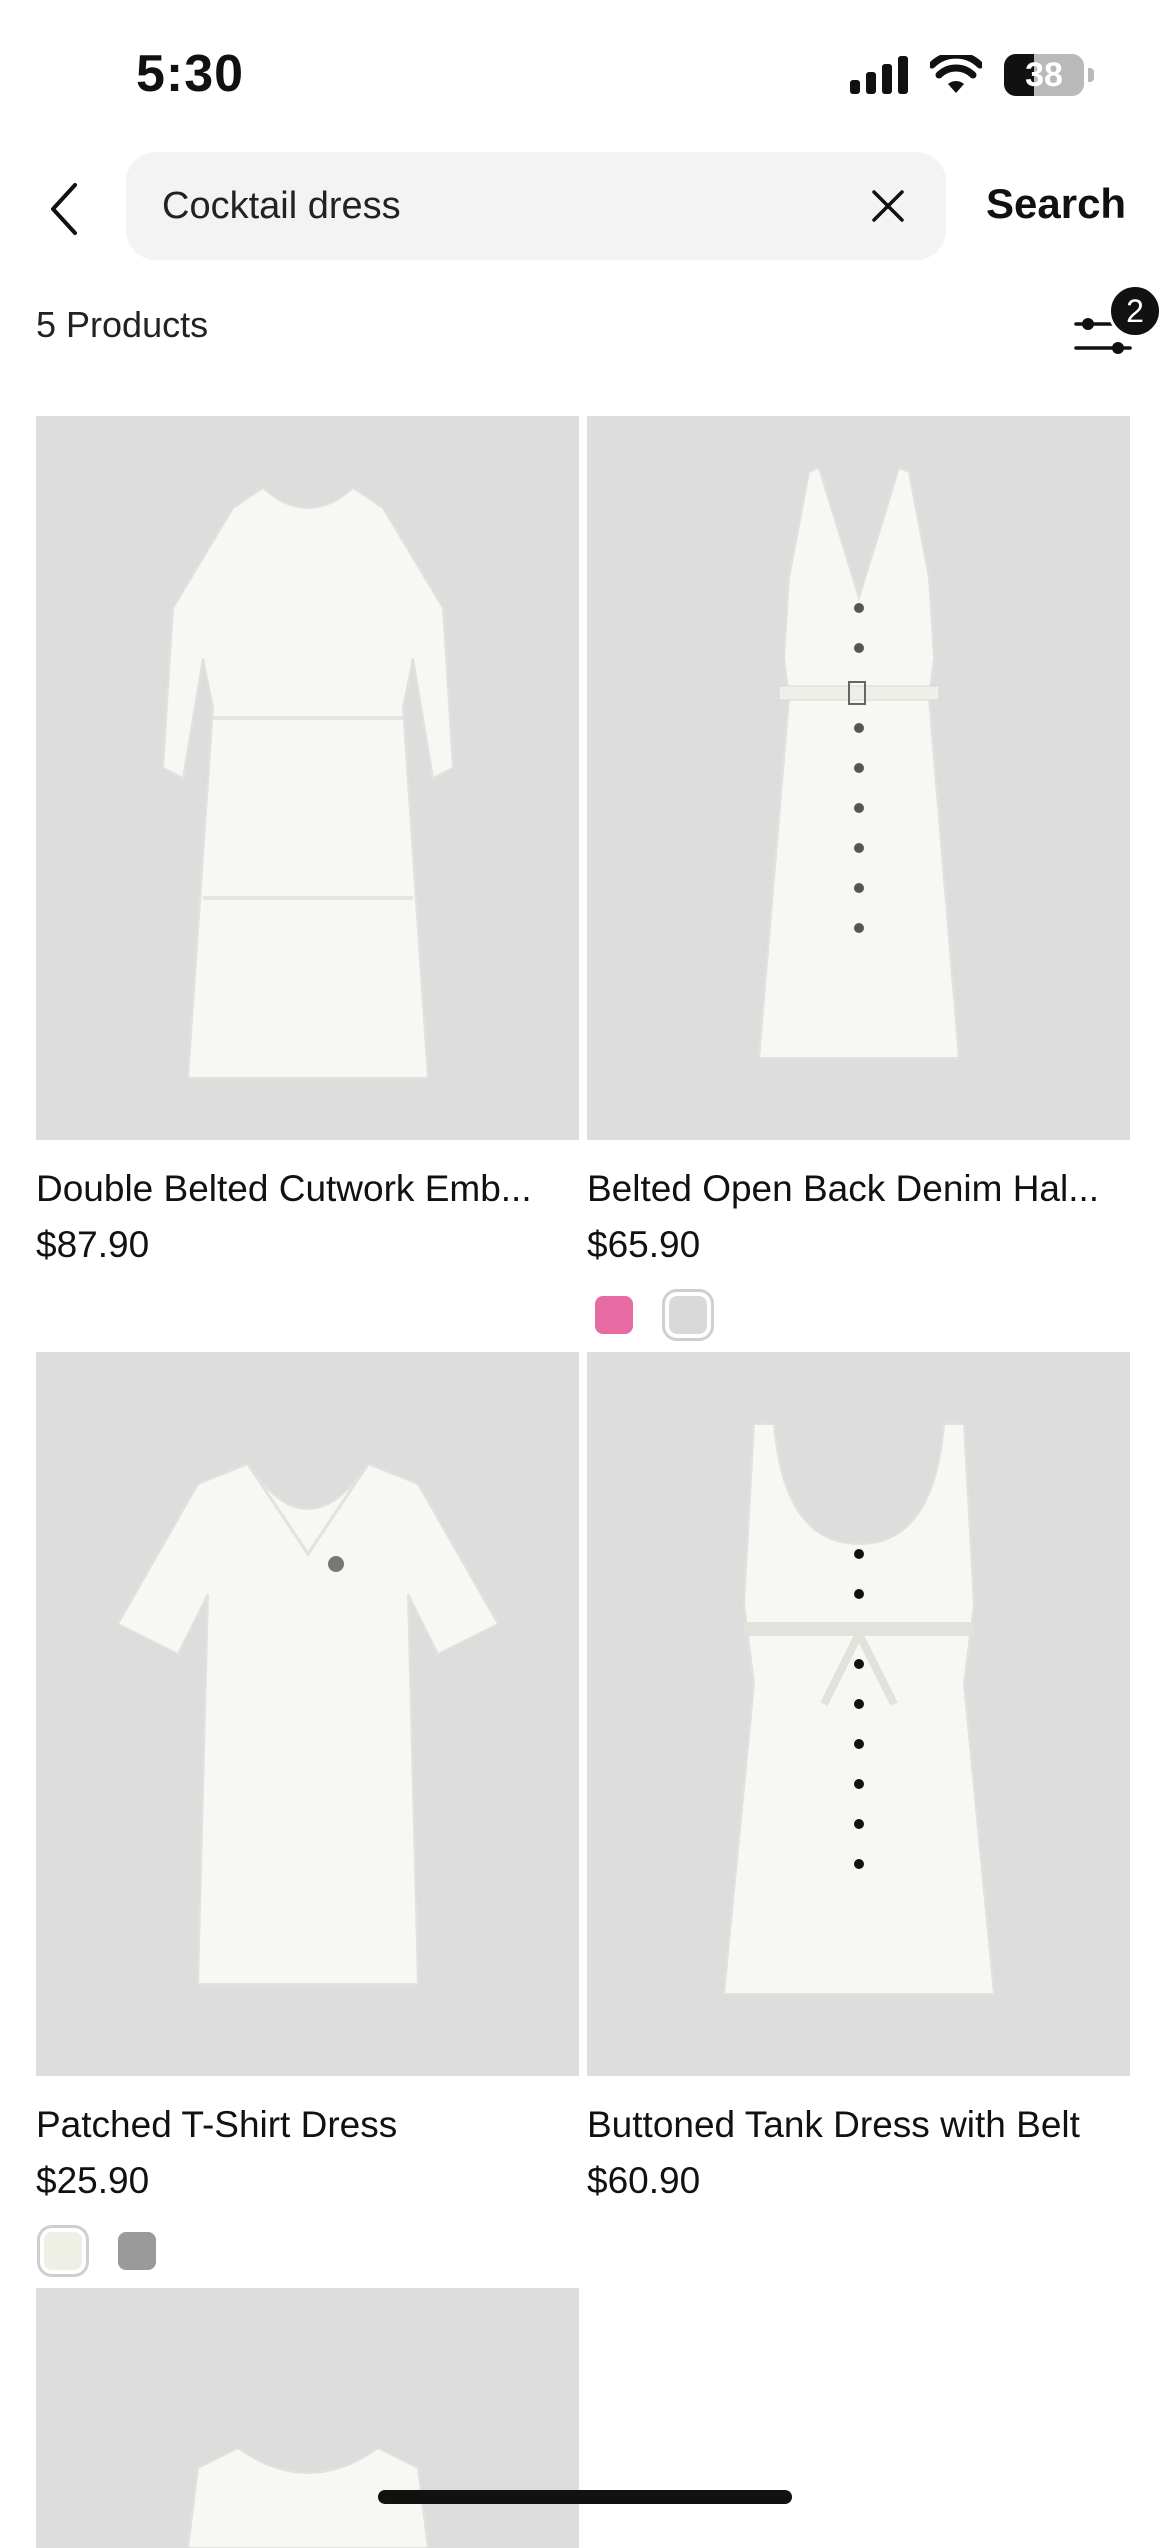 This screenshot has height=2548, width=1170. I want to click on search-box, so click(536, 206).